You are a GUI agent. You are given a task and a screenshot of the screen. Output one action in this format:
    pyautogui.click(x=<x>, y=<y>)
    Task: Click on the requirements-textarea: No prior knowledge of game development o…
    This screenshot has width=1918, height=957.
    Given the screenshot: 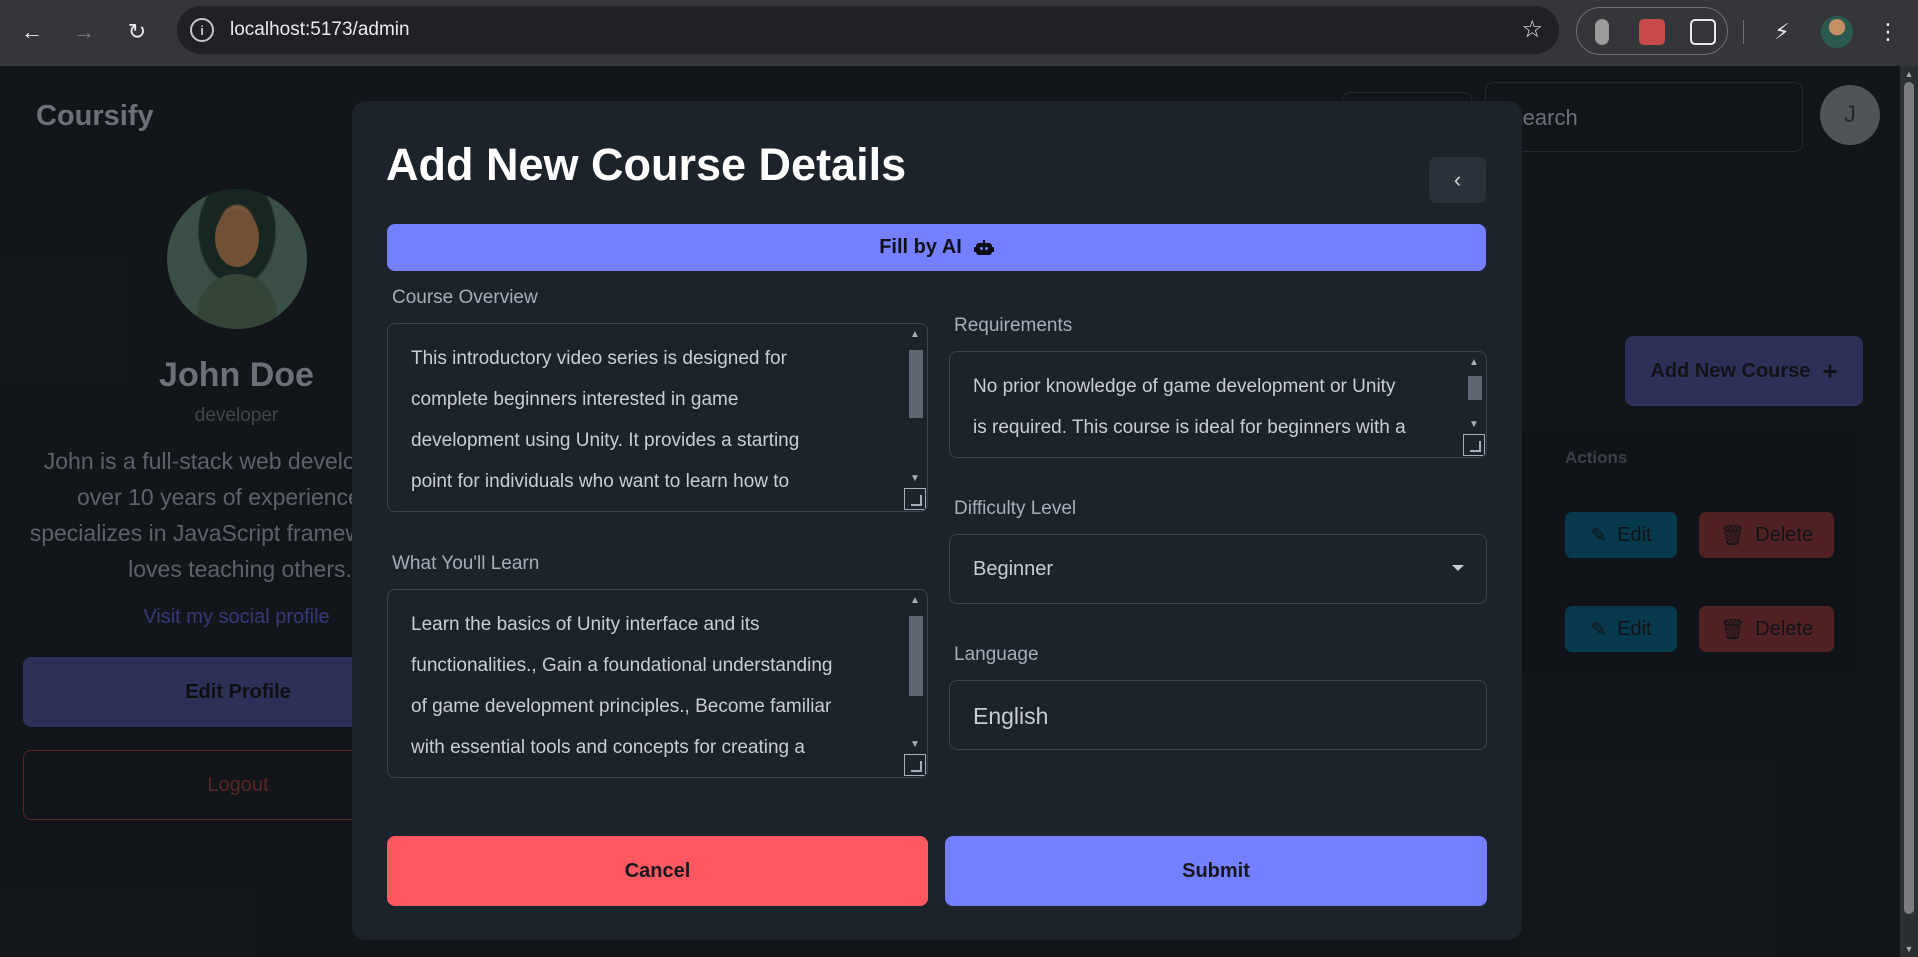 What is the action you would take?
    pyautogui.click(x=1218, y=404)
    